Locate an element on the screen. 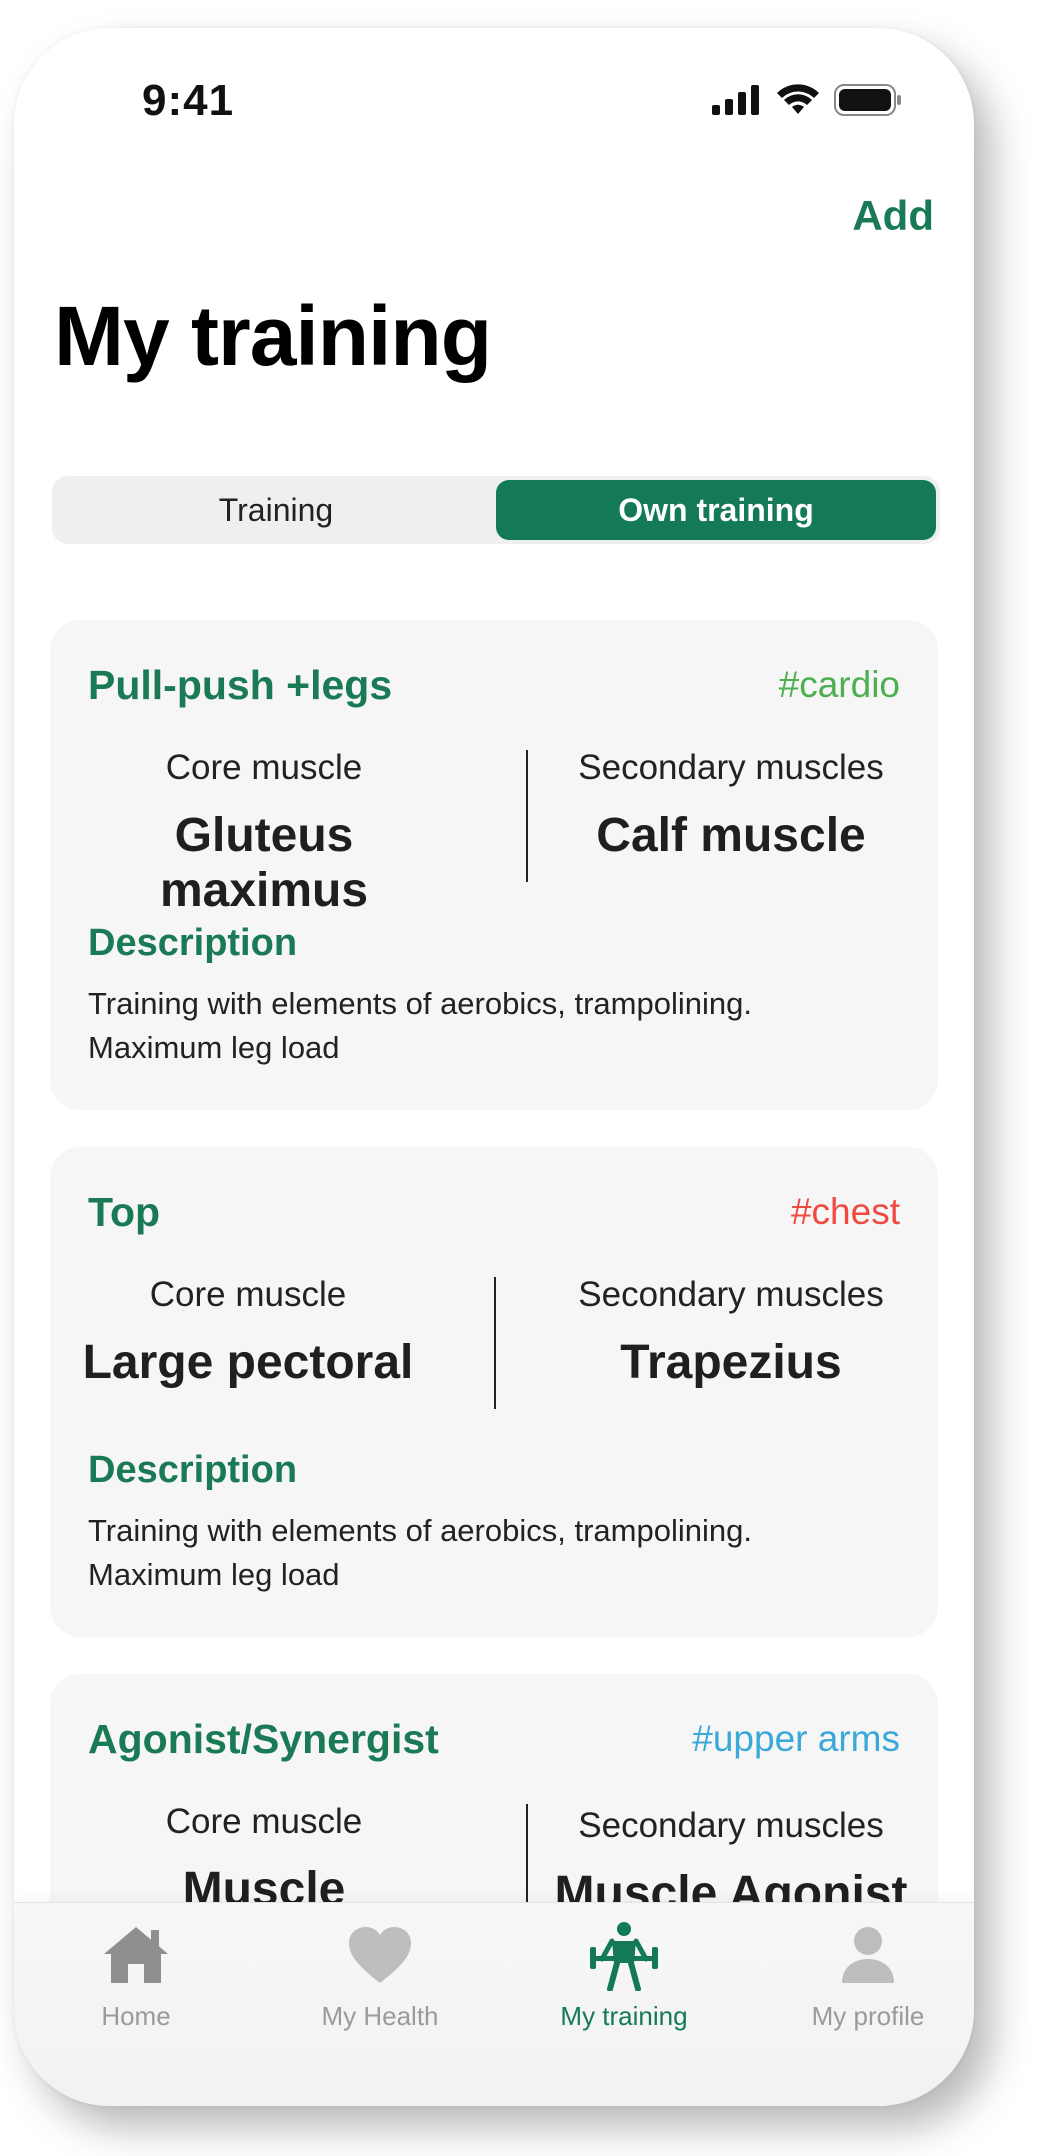 The width and height of the screenshot is (1040, 2156). card-title: Pull-push +legs is located at coordinates (240, 685).